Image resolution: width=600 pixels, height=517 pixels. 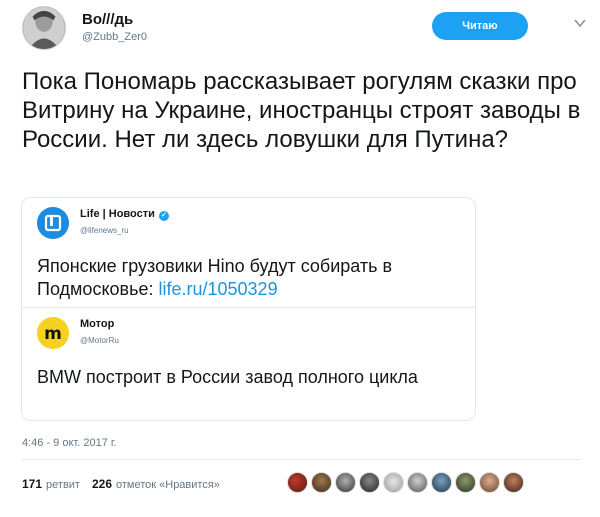 What do you see at coordinates (217, 289) in the screenshot?
I see `quote-link: life.ru/1050329` at bounding box center [217, 289].